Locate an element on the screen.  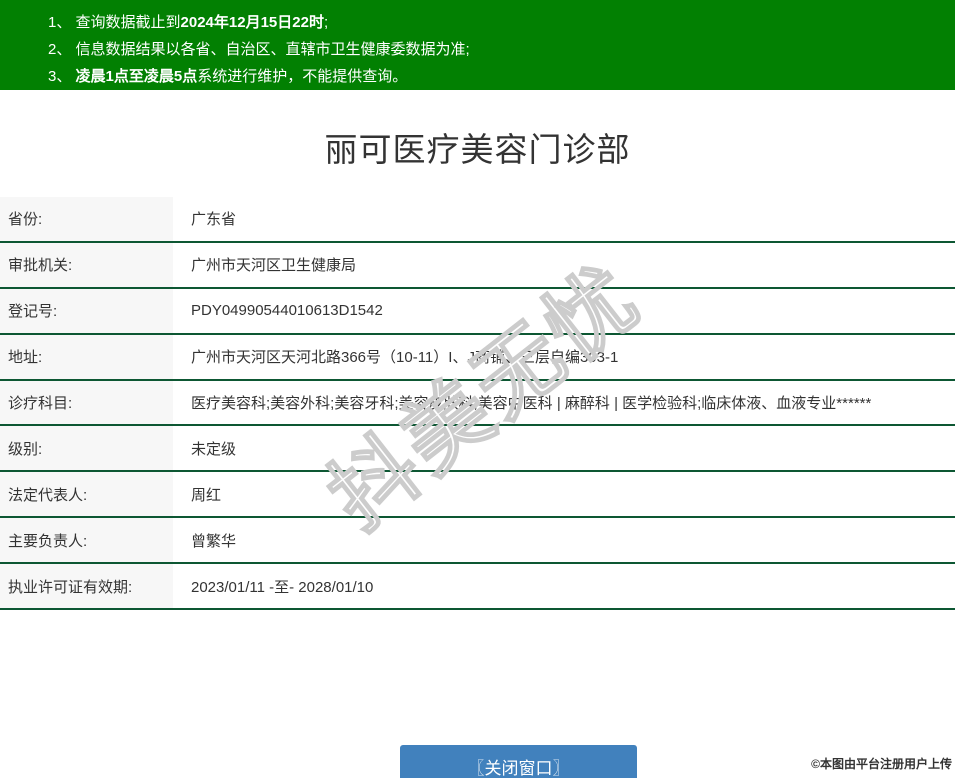
row-value: 广东省 is located at coordinates (214, 220).